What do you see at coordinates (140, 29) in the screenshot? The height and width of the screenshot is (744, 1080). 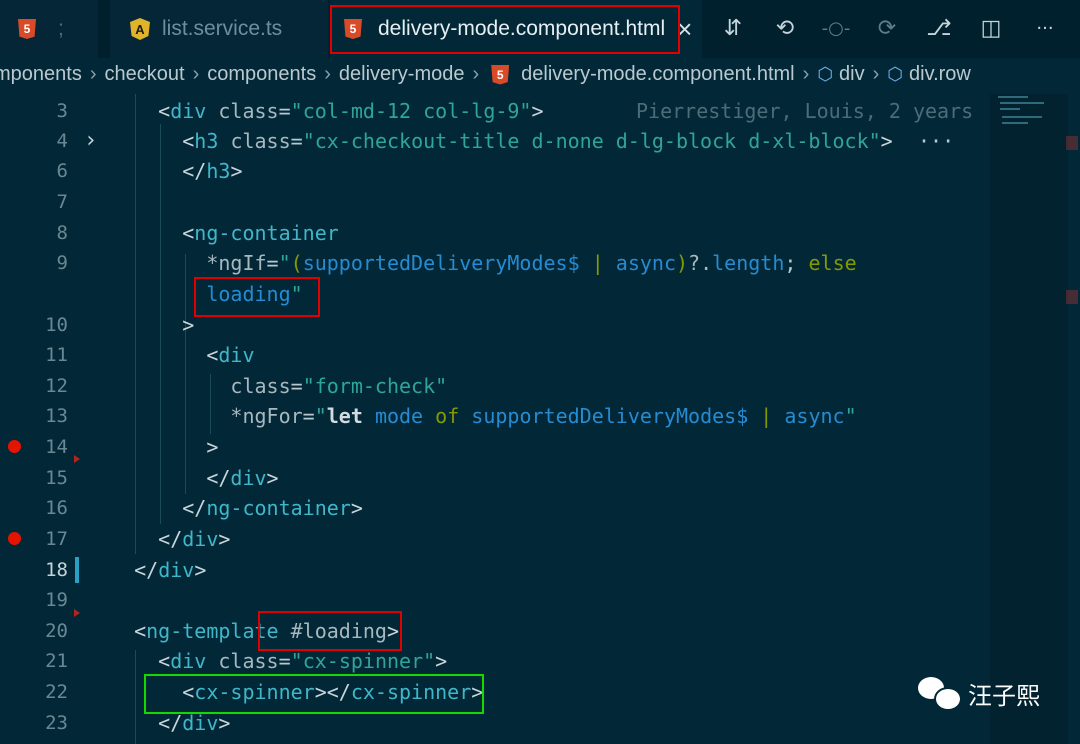 I see `angular-icon: A` at bounding box center [140, 29].